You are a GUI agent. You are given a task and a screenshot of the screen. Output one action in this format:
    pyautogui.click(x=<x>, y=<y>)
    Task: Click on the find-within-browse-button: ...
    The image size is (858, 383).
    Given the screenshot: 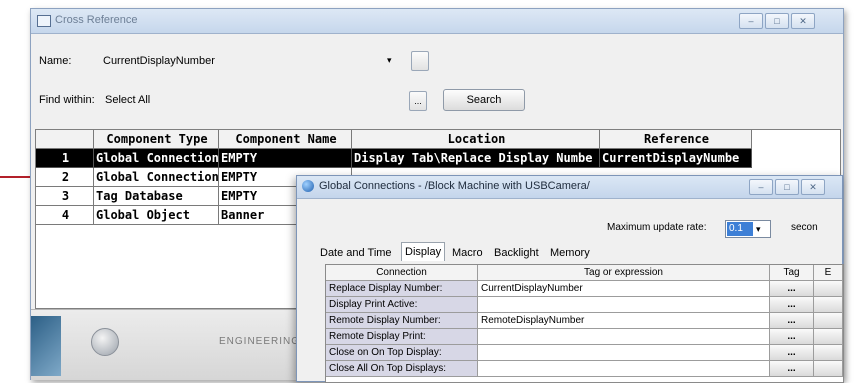 What is the action you would take?
    pyautogui.click(x=418, y=101)
    